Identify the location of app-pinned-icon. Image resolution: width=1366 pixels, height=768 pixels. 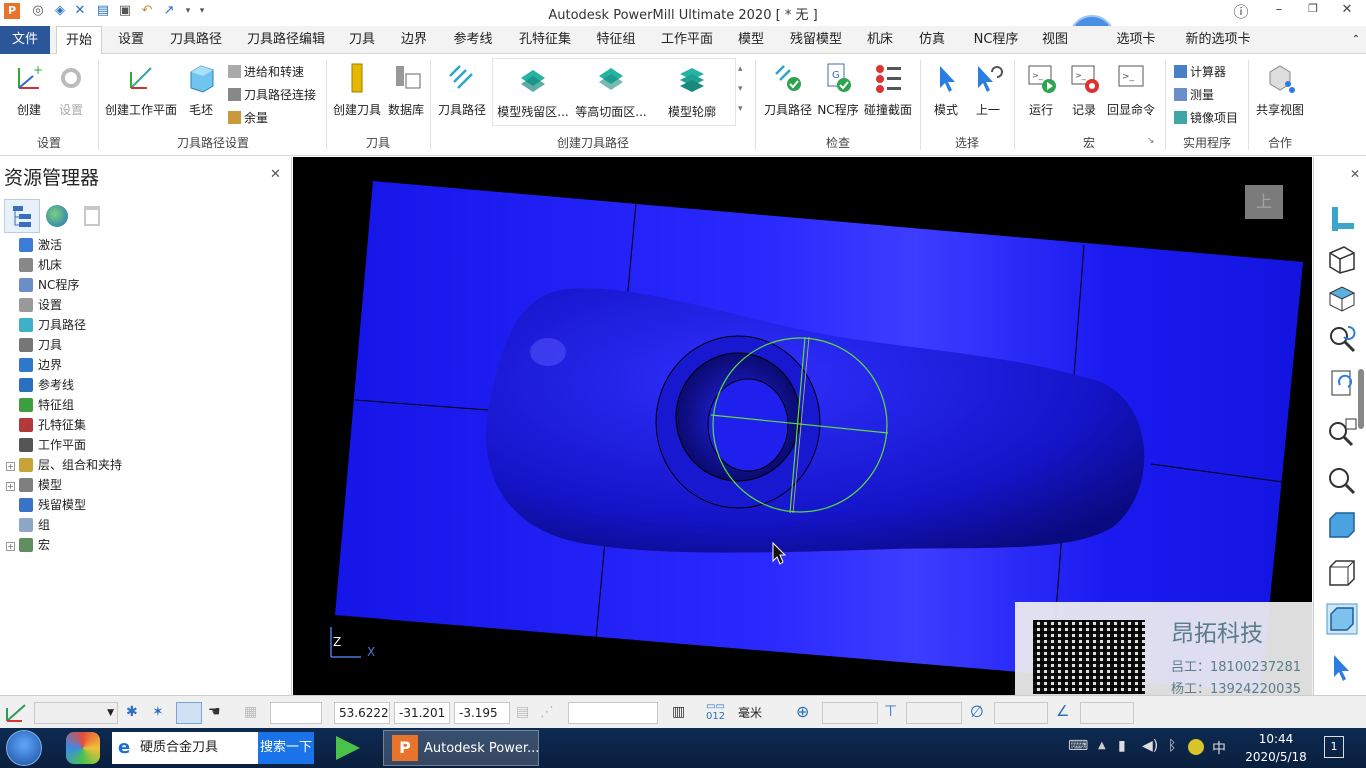
(83, 748).